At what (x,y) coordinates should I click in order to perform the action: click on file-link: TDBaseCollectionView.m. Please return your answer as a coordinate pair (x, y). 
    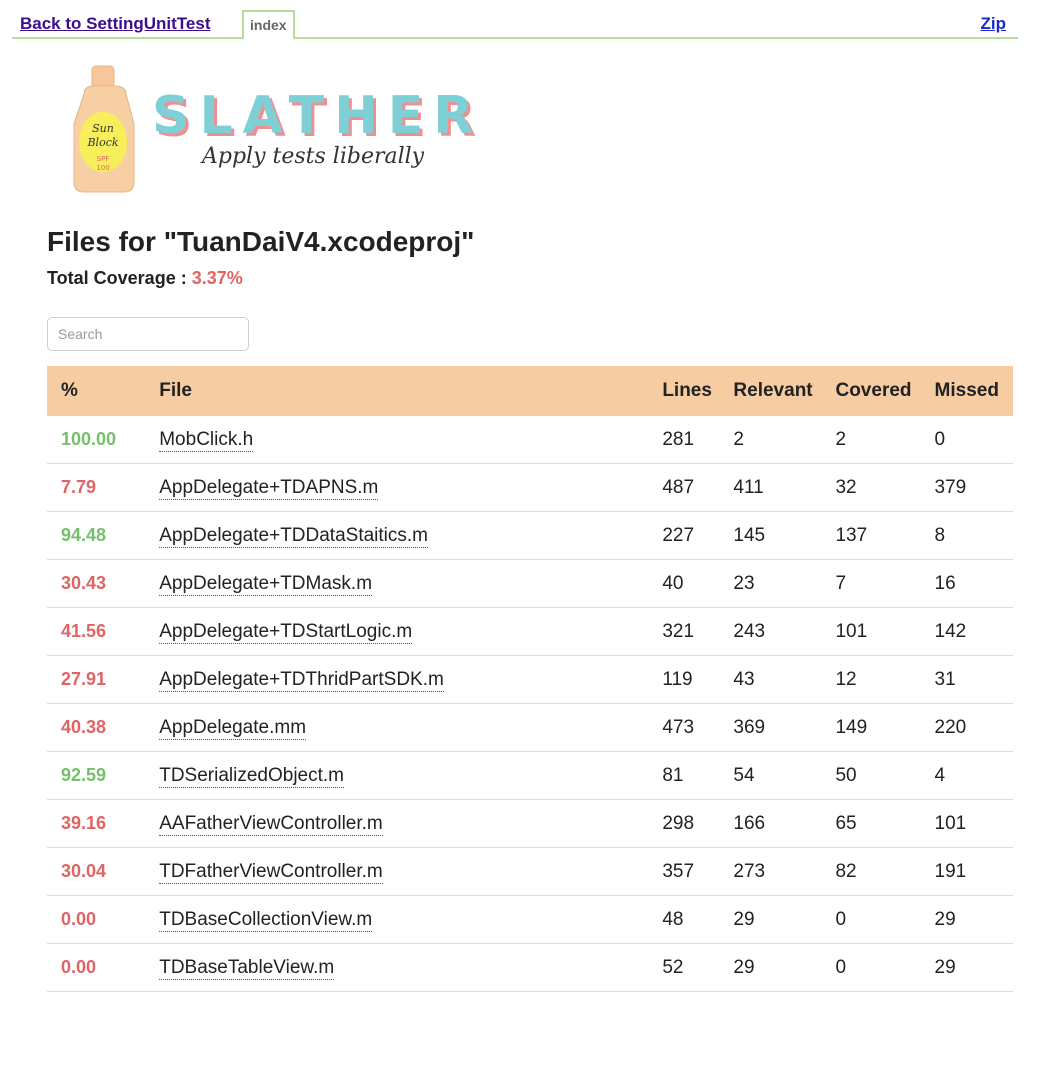
    Looking at the image, I should click on (266, 920).